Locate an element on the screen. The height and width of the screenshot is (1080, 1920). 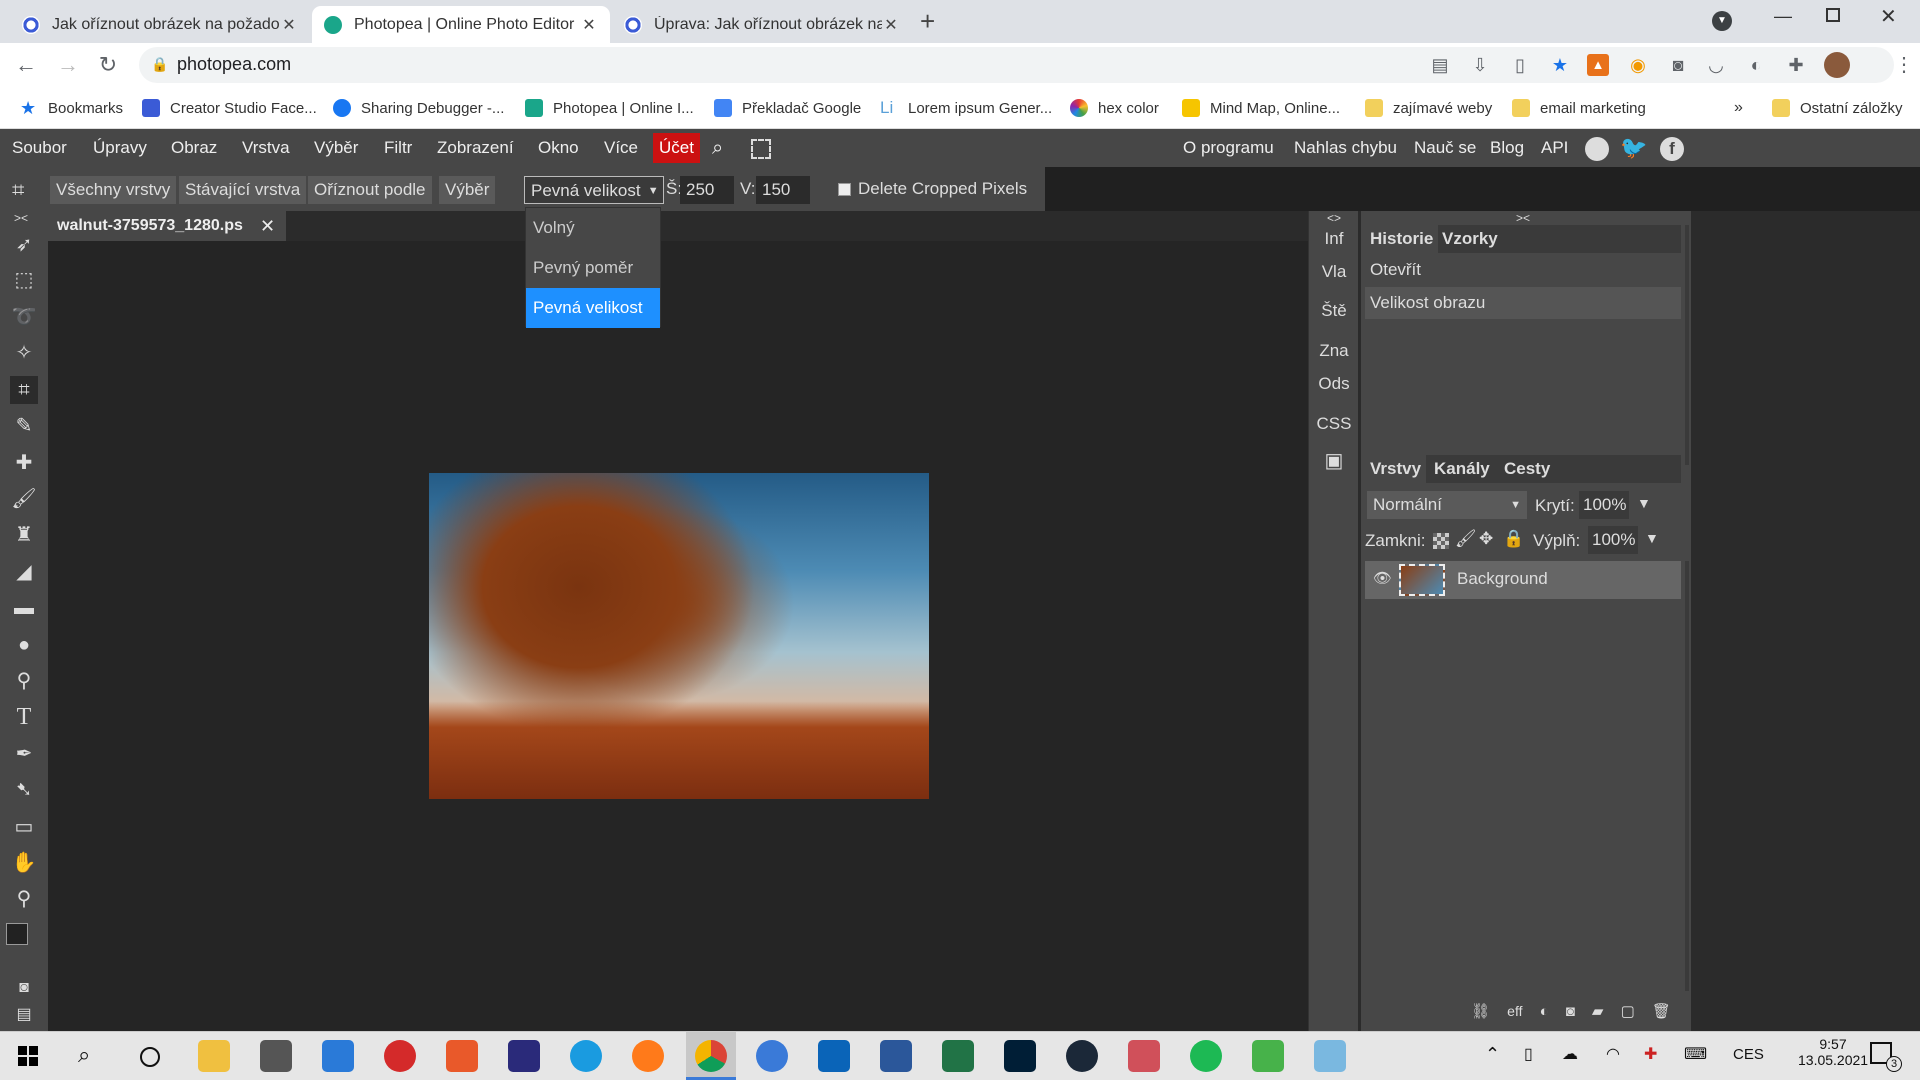
word-icon is located at coordinates (896, 1056).